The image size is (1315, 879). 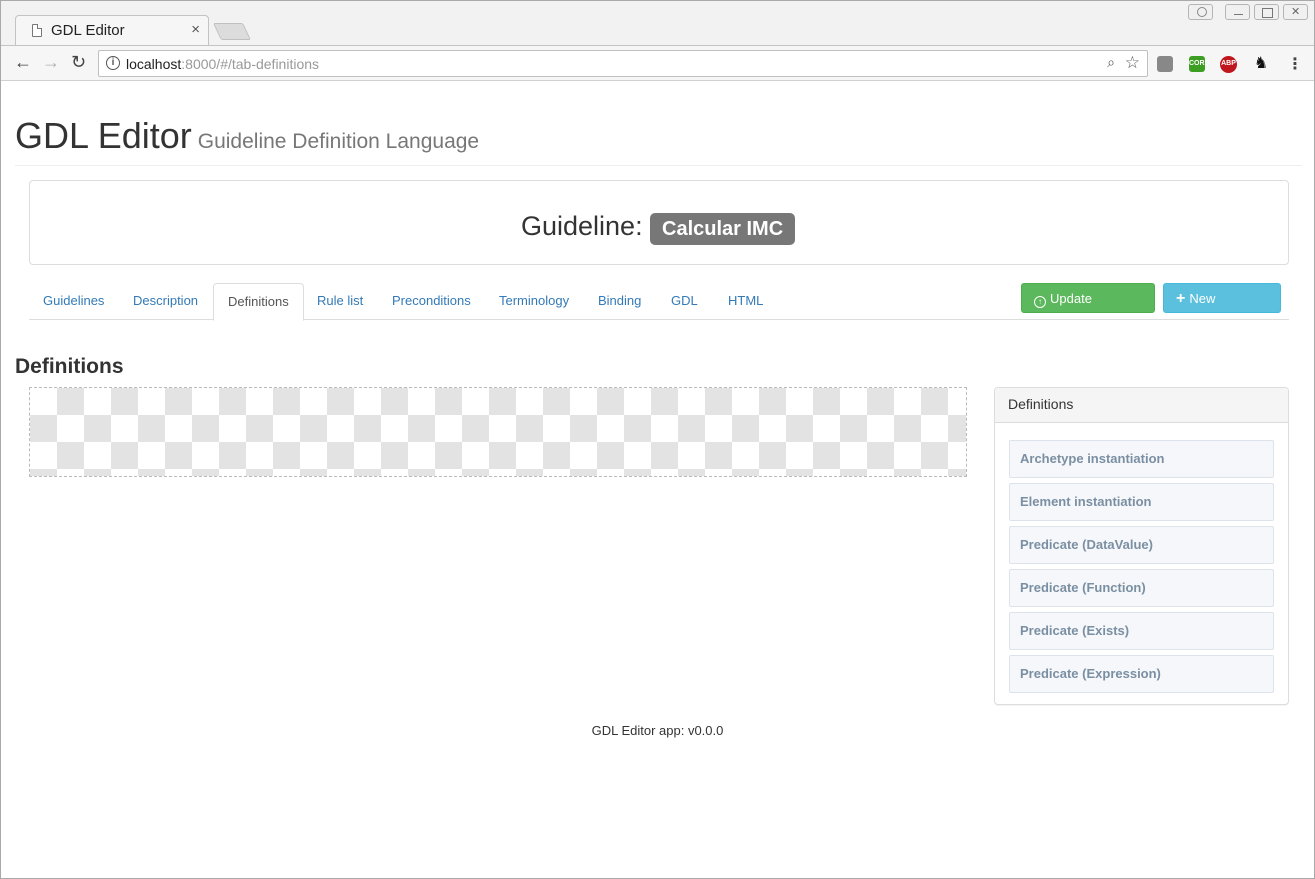 I want to click on def-predicate-exists: Predicate (Exists), so click(x=1141, y=631).